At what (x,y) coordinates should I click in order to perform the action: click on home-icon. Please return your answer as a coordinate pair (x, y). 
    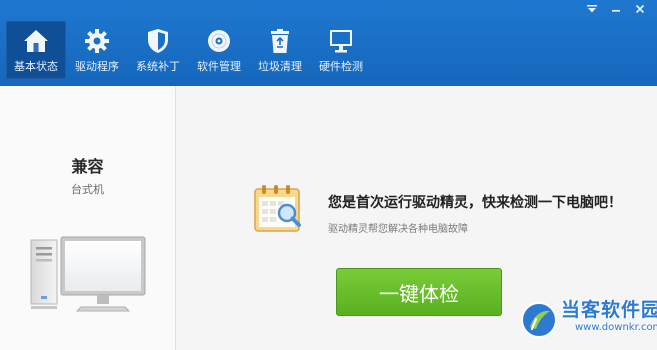
    Looking at the image, I should click on (36, 41).